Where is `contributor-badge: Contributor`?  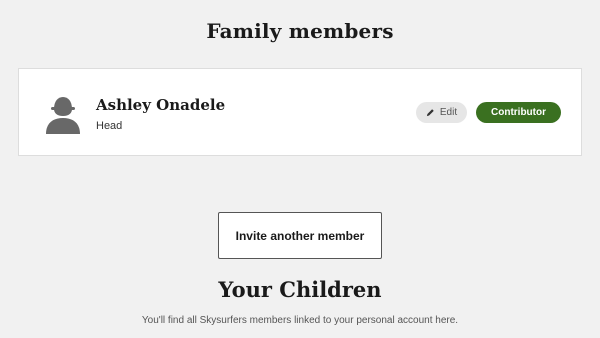 contributor-badge: Contributor is located at coordinates (518, 112).